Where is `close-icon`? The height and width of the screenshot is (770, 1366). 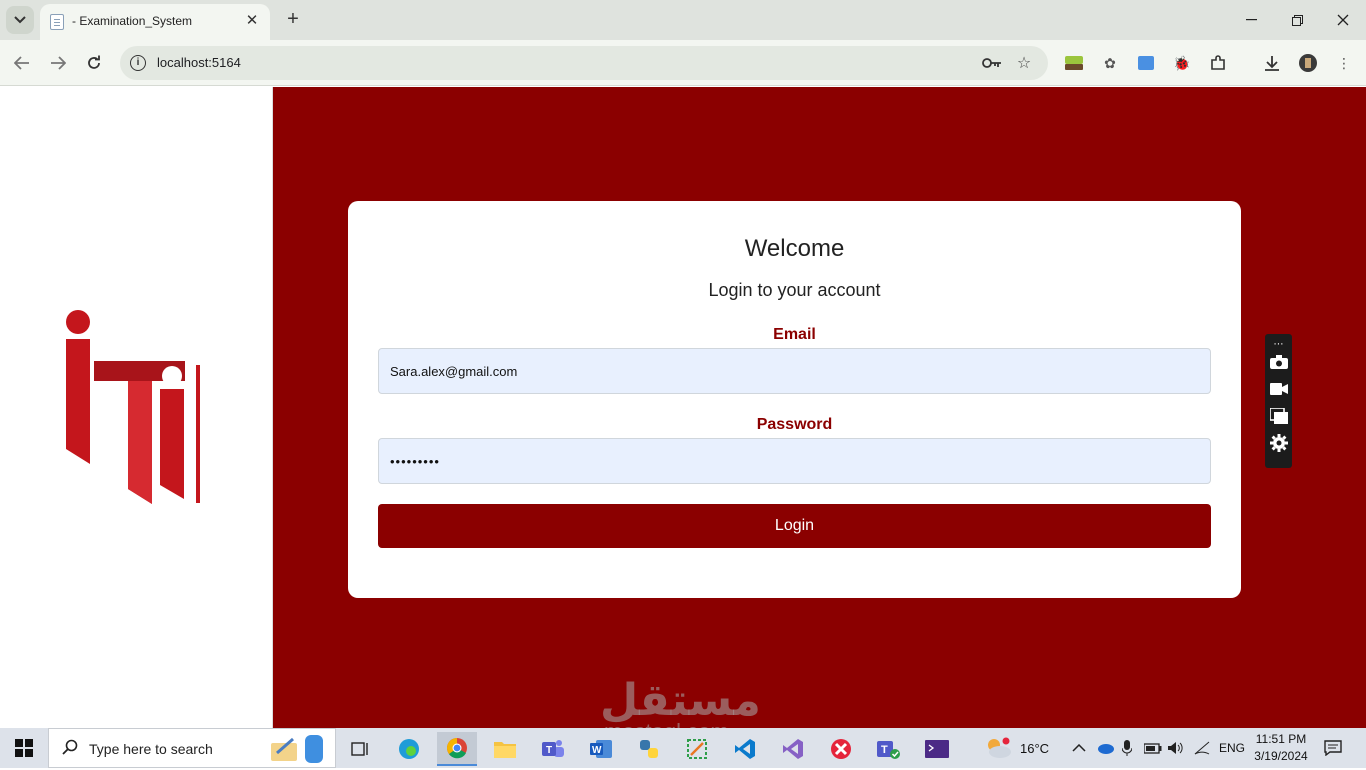
close-icon is located at coordinates (1343, 20).